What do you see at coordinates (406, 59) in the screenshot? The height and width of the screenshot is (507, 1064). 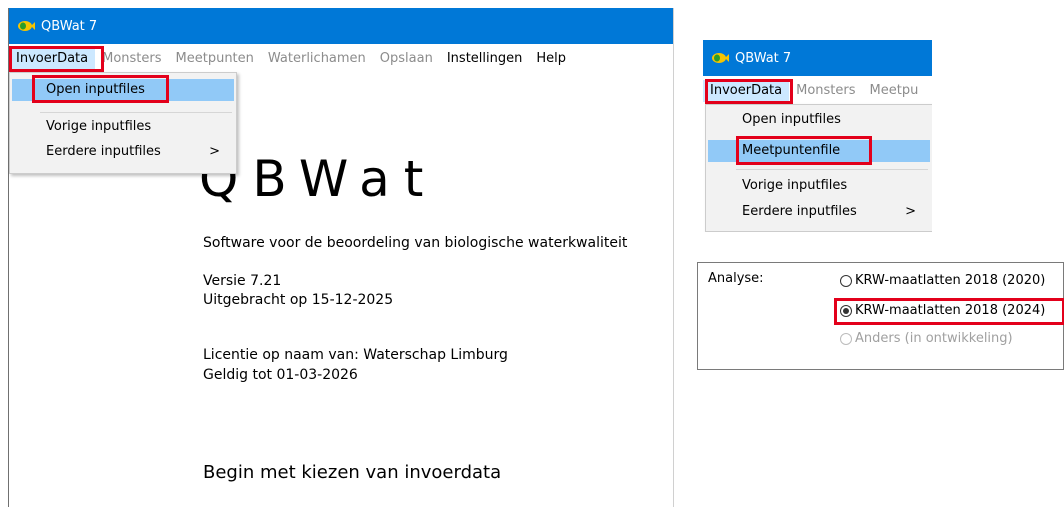 I see `menu-opslaan: Opslaan` at bounding box center [406, 59].